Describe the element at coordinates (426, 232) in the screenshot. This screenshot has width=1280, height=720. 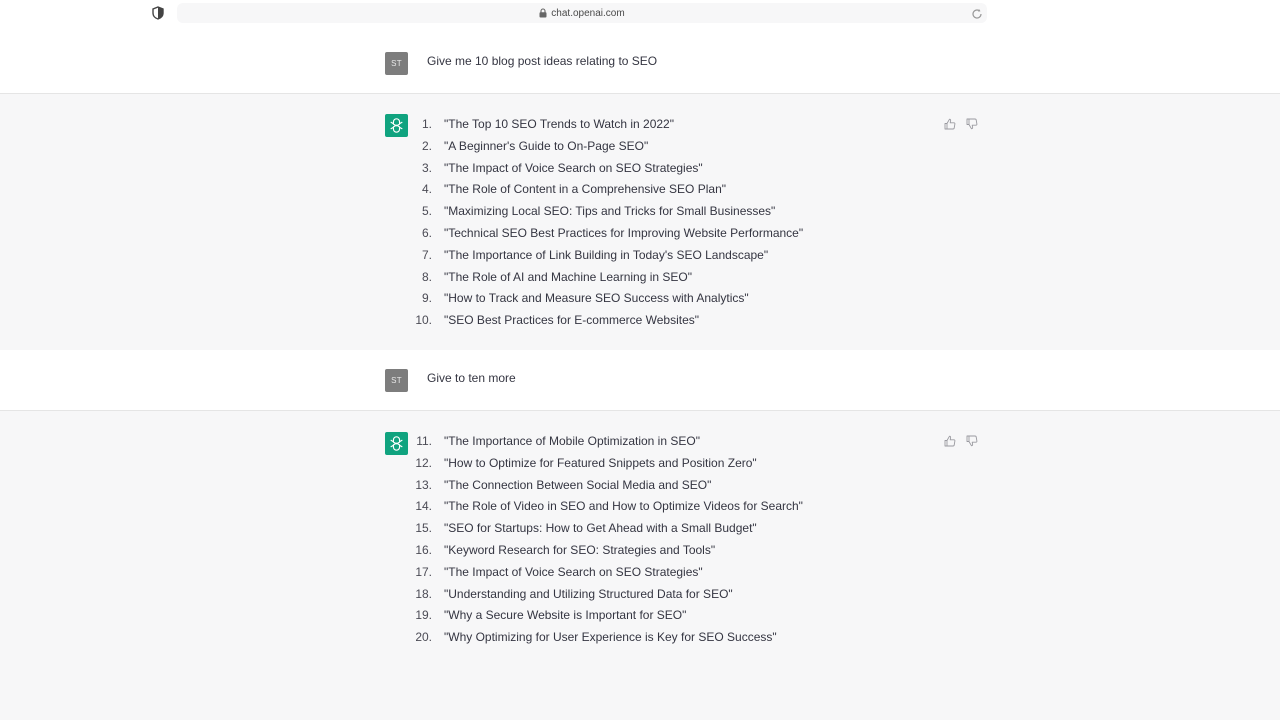
I see `list-number: 6.` at that location.